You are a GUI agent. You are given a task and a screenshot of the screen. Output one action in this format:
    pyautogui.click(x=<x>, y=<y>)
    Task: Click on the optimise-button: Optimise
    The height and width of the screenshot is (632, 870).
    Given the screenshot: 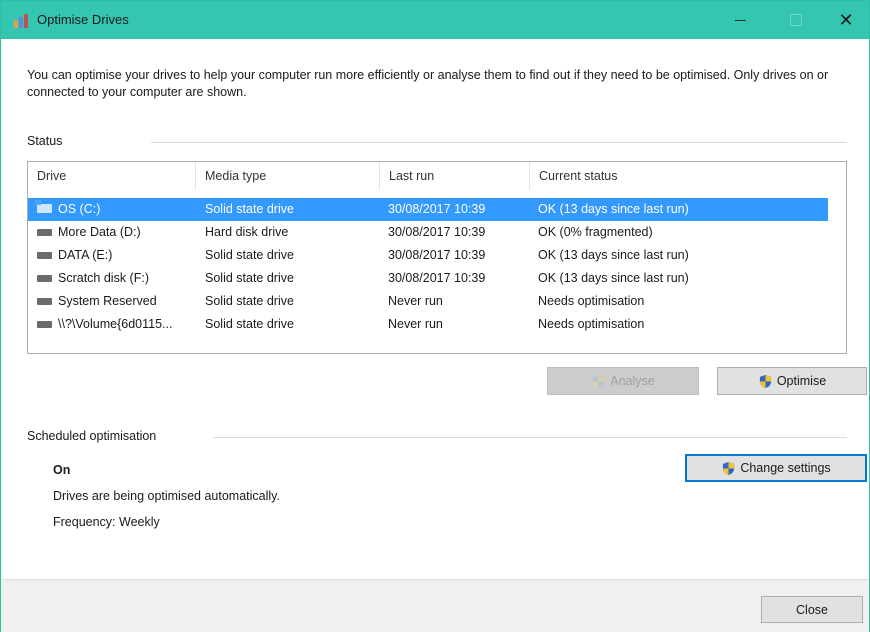 What is the action you would take?
    pyautogui.click(x=792, y=381)
    